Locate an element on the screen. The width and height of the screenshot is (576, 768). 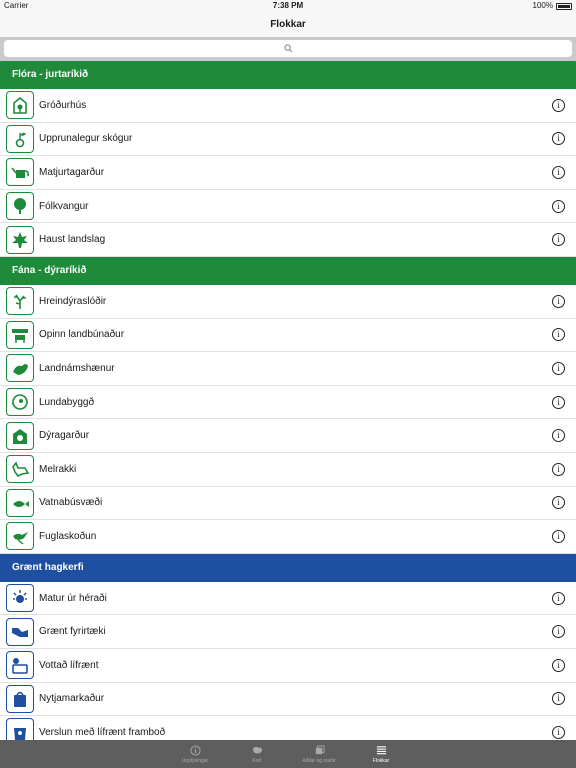
tree-icon is located at coordinates (20, 206).